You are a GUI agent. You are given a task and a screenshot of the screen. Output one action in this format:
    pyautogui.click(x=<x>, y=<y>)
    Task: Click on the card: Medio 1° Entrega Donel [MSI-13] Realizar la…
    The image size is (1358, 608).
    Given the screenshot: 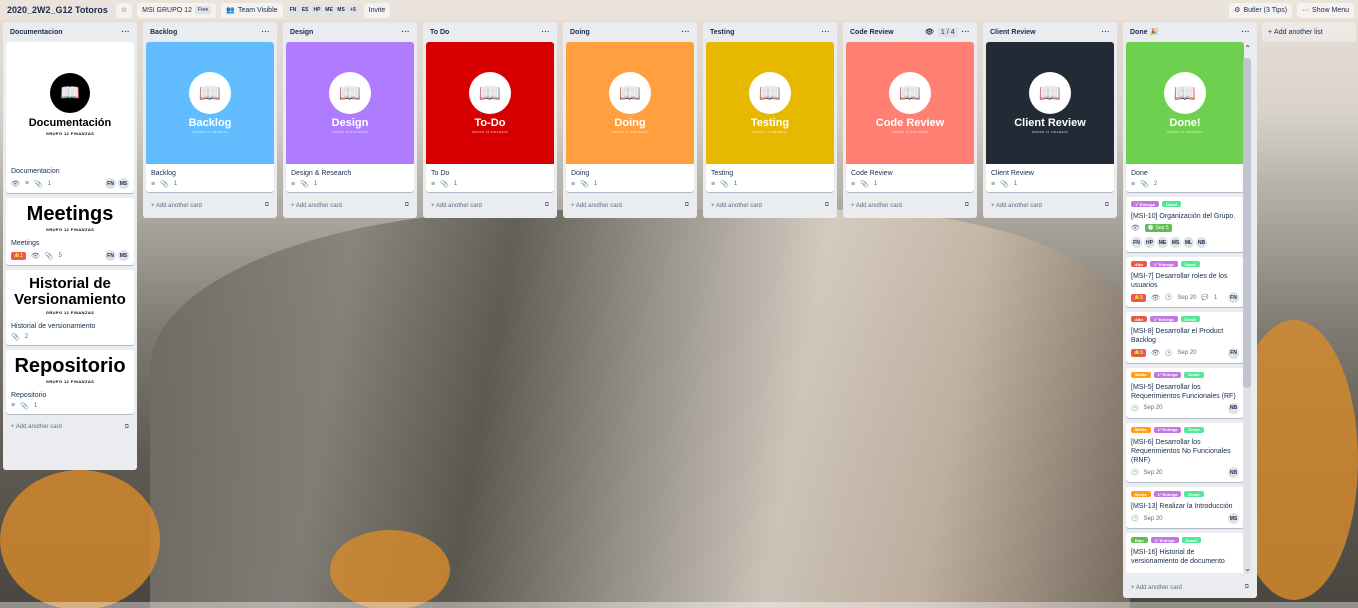 What is the action you would take?
    pyautogui.click(x=1185, y=508)
    